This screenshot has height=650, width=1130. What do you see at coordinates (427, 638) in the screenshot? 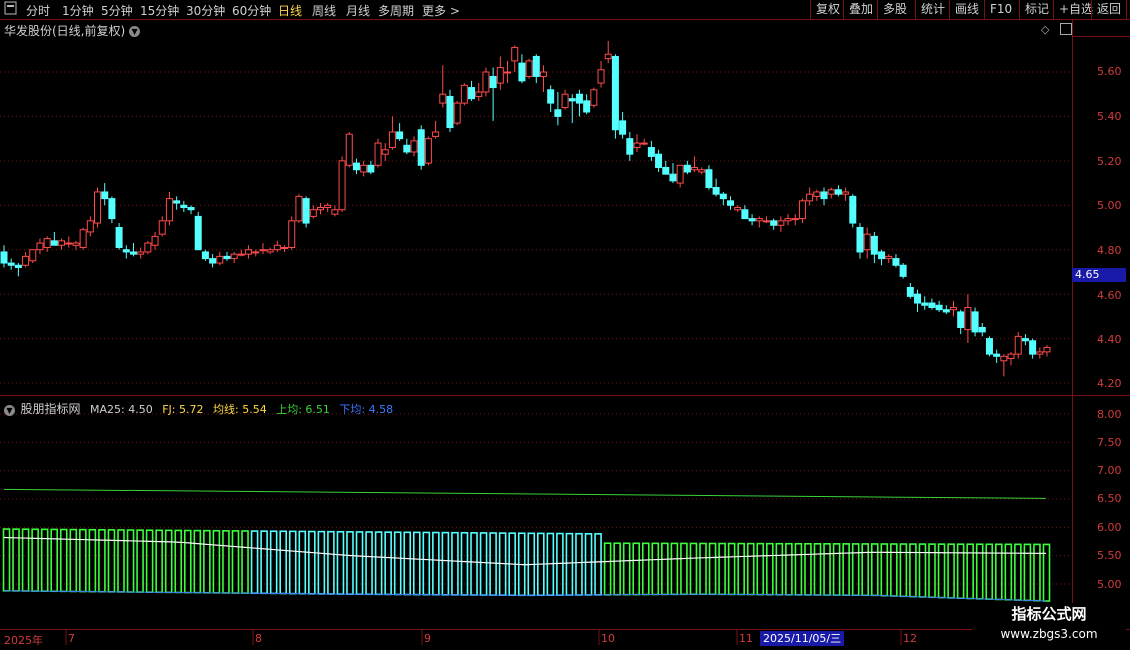
I see `date-axis-label: 9` at bounding box center [427, 638].